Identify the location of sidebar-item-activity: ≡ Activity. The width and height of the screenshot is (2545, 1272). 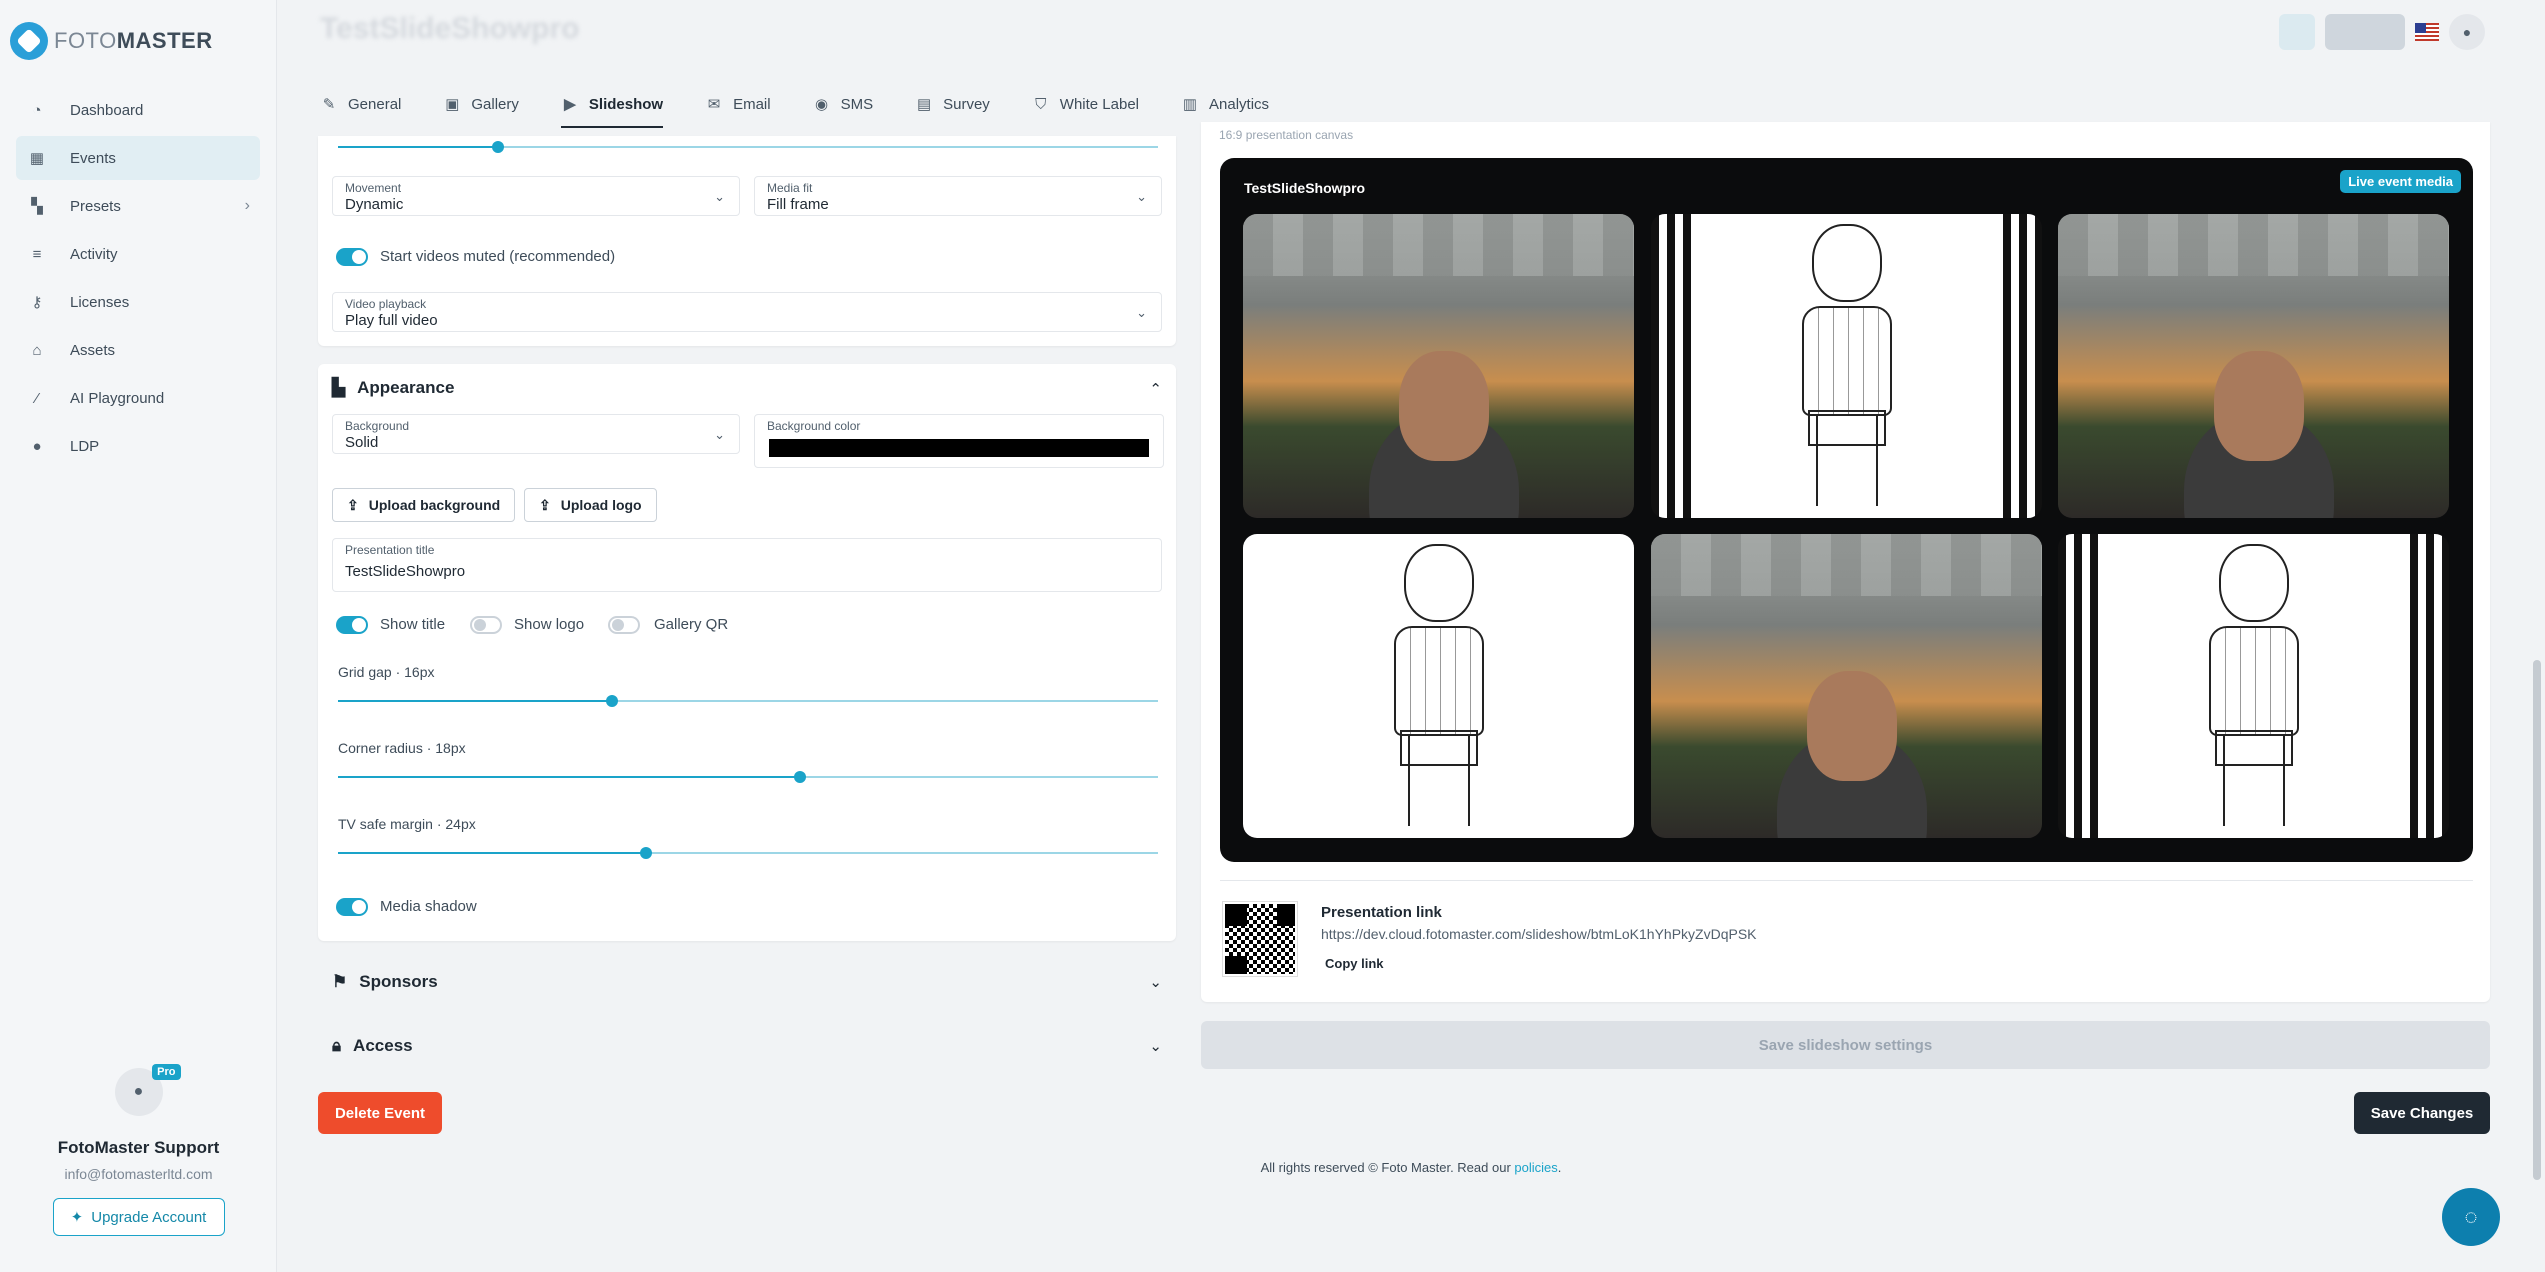
(138, 254).